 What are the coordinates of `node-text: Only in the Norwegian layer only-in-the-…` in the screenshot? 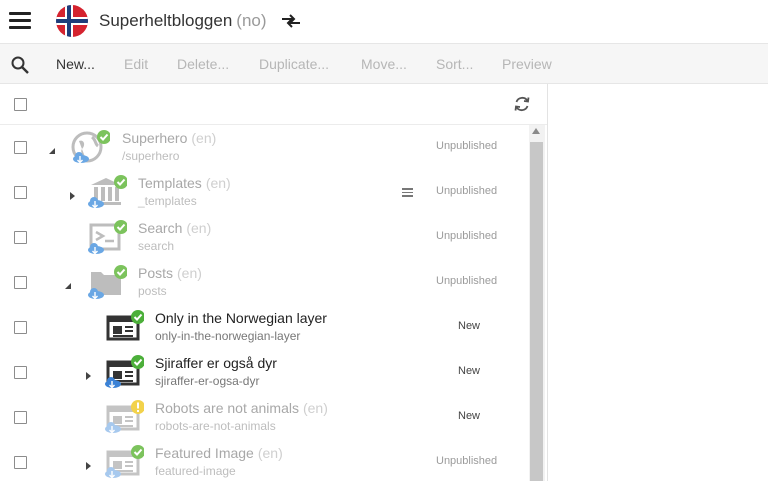 It's located at (241, 326).